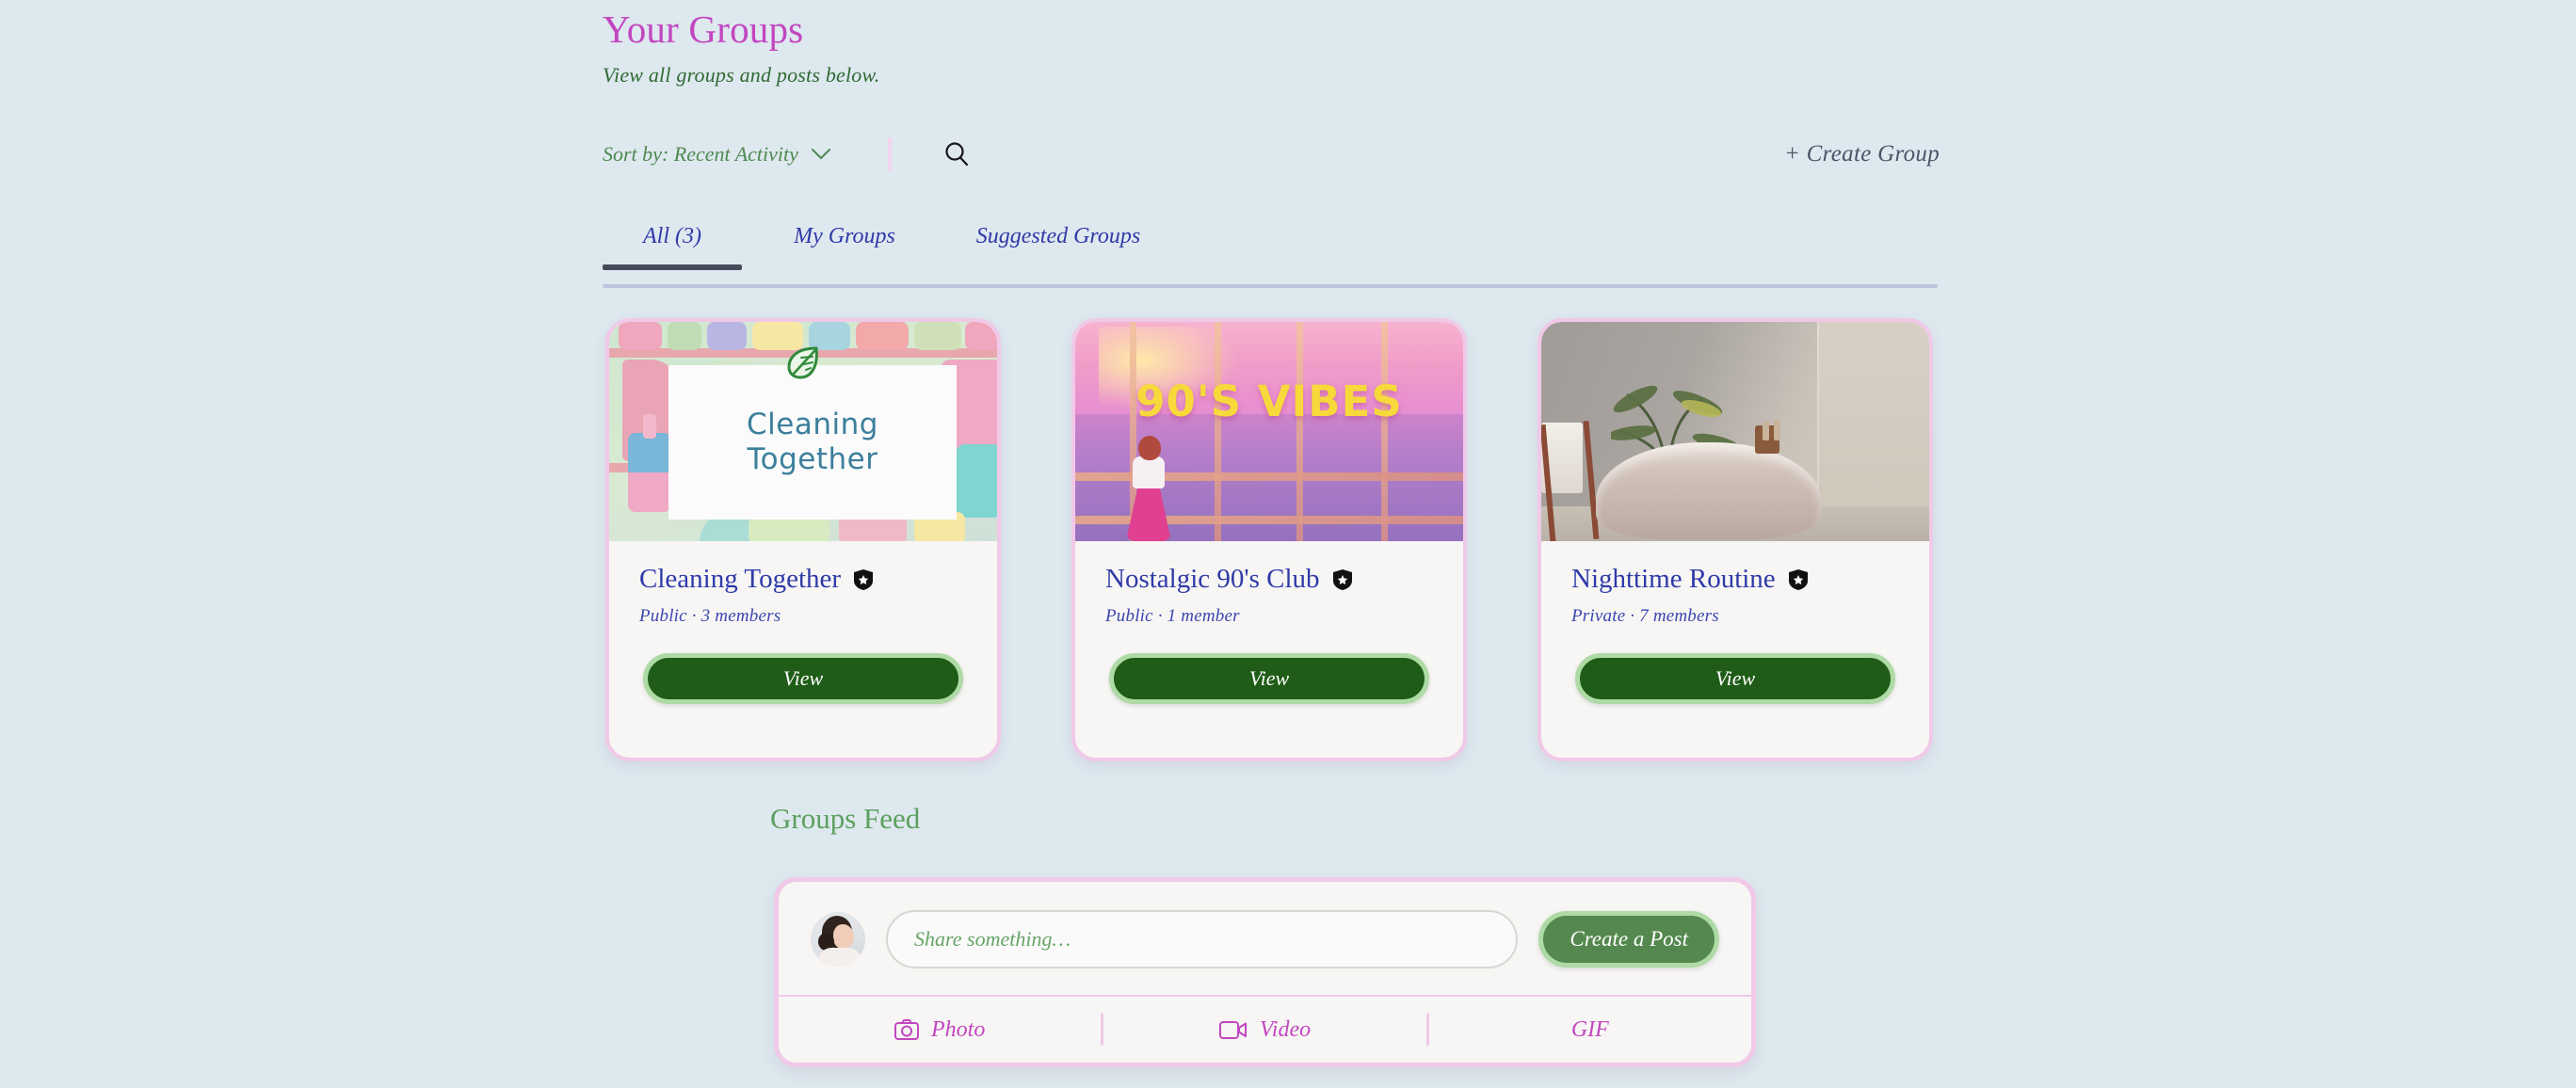 The image size is (2576, 1088). What do you see at coordinates (1270, 286) in the screenshot?
I see `tabs-underline` at bounding box center [1270, 286].